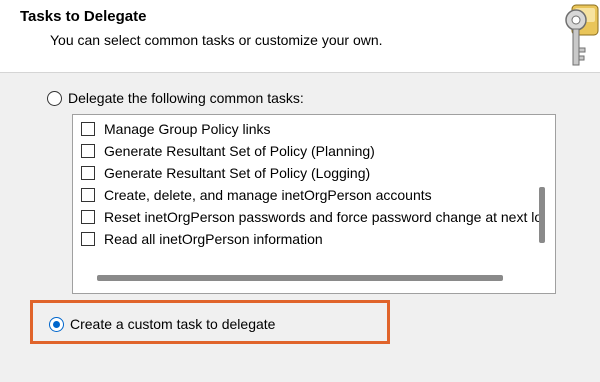 This screenshot has width=600, height=382. I want to click on custom-task-radio, so click(56, 324).